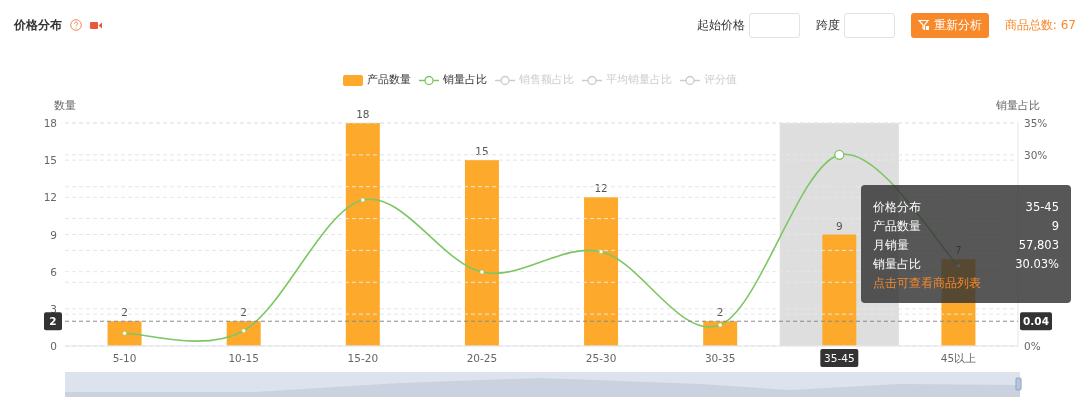  Describe the element at coordinates (482, 358) in the screenshot. I see `category-label: 20-25` at that location.